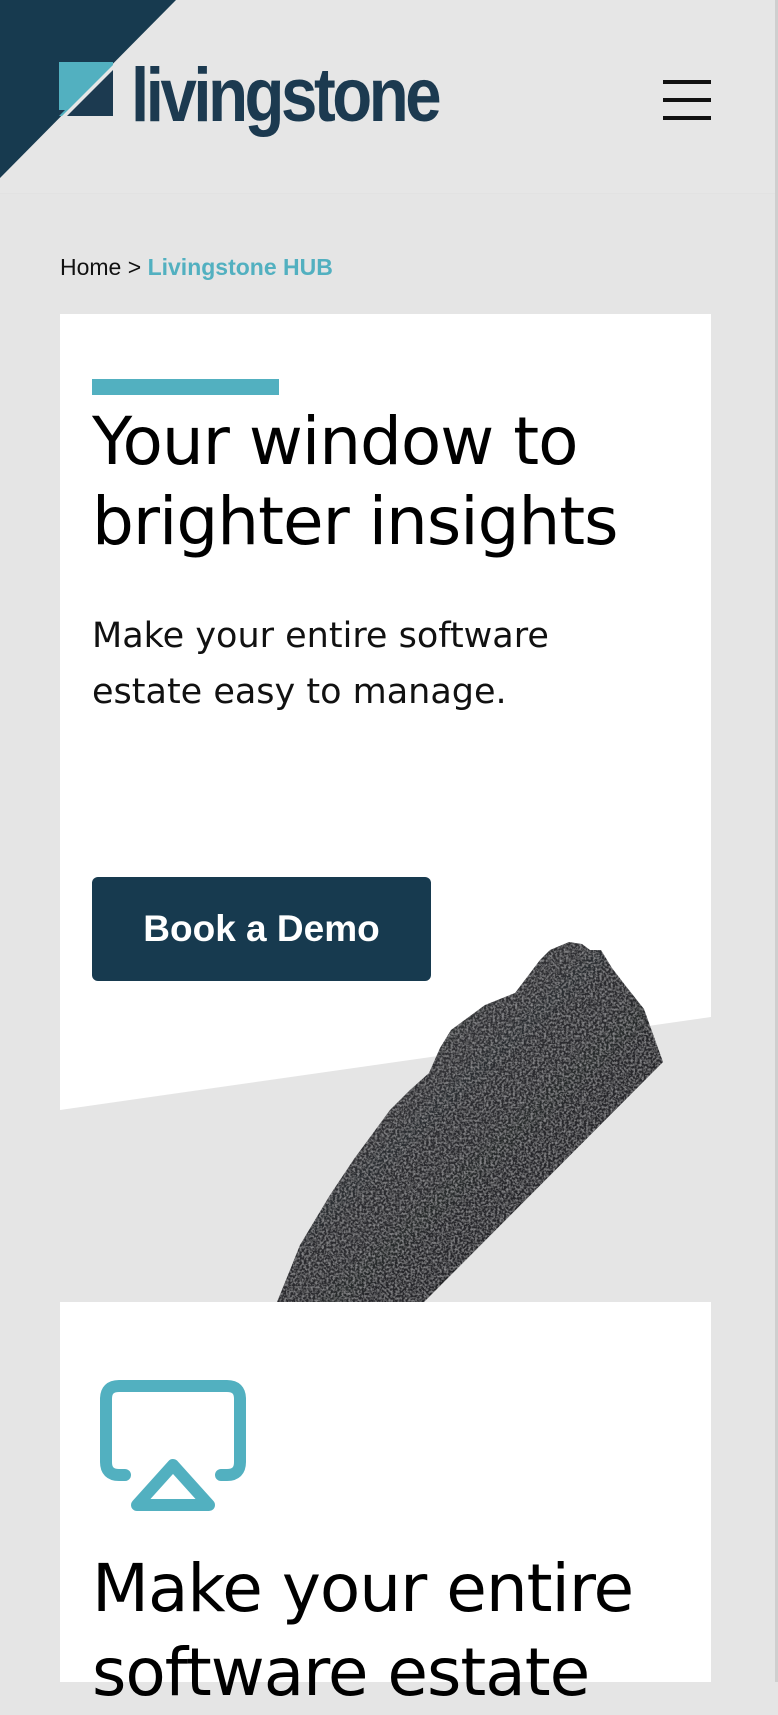  Describe the element at coordinates (173, 1445) in the screenshot. I see `airplay-screen-icon` at that location.